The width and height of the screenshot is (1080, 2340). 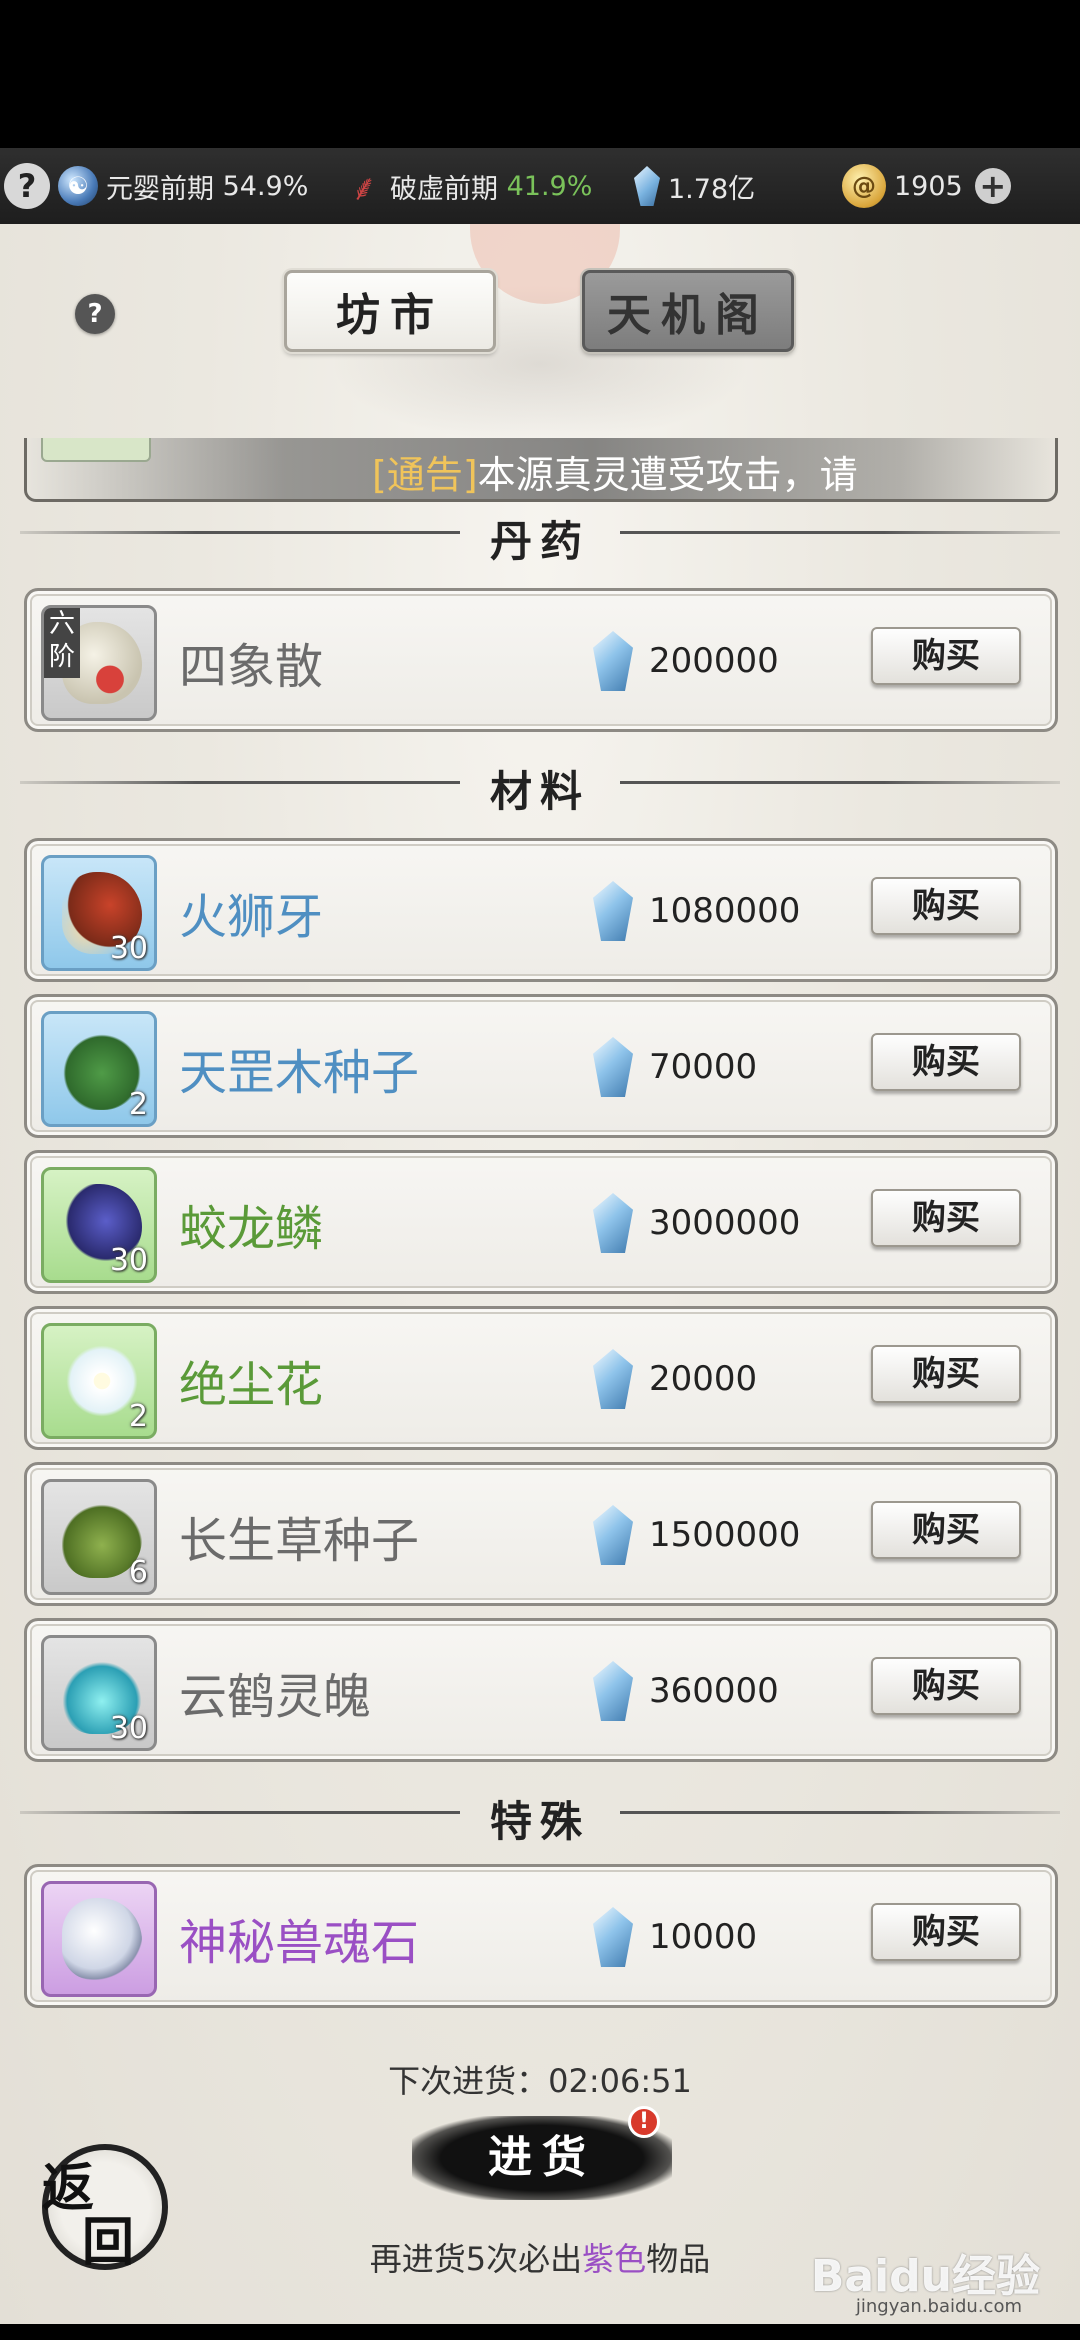 I want to click on item-name: 蛟龙鳞, so click(x=251, y=1229).